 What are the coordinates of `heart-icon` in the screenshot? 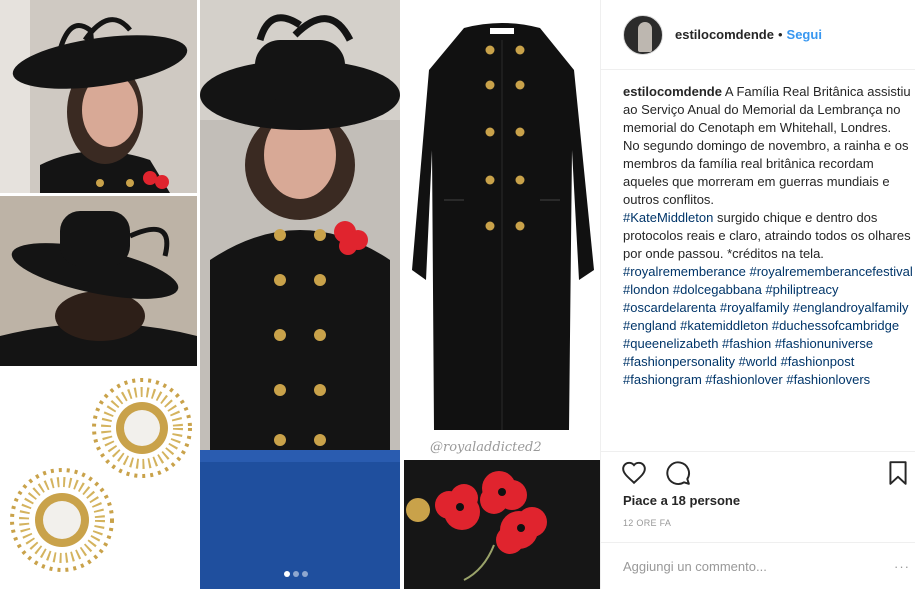 It's located at (634, 473).